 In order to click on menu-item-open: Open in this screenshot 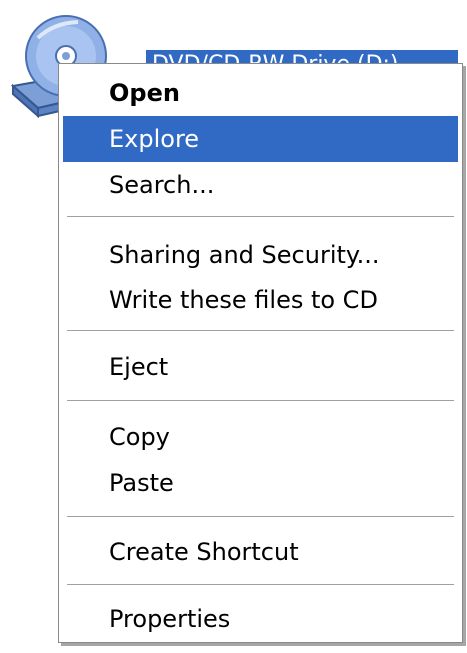, I will do `click(260, 93)`.